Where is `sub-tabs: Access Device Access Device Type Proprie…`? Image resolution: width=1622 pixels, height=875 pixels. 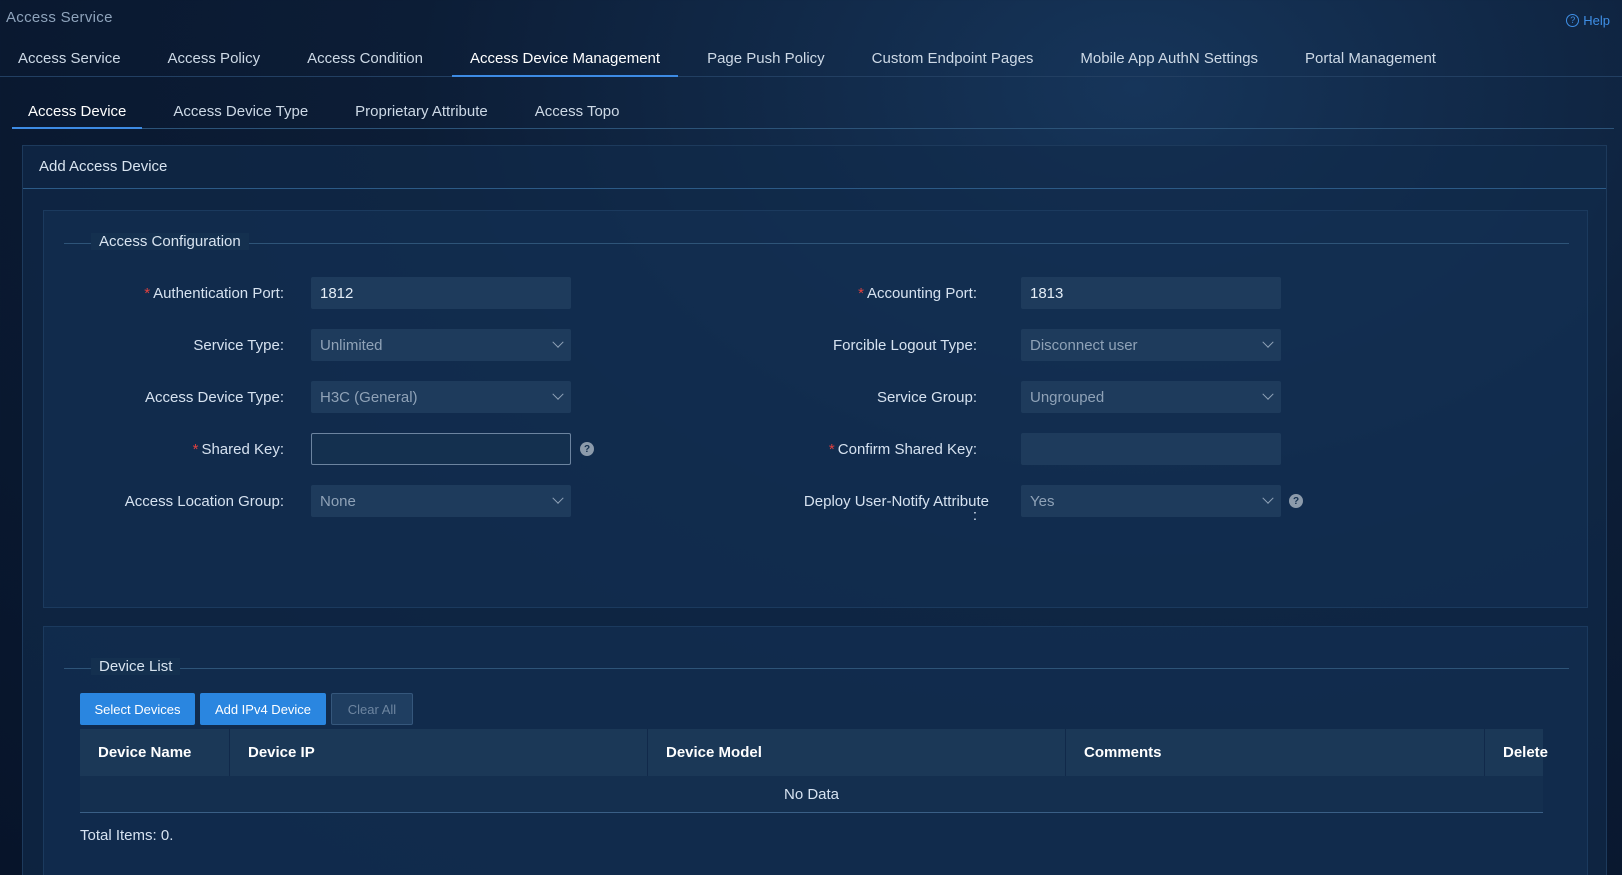 sub-tabs: Access Device Access Device Type Proprie… is located at coordinates (813, 112).